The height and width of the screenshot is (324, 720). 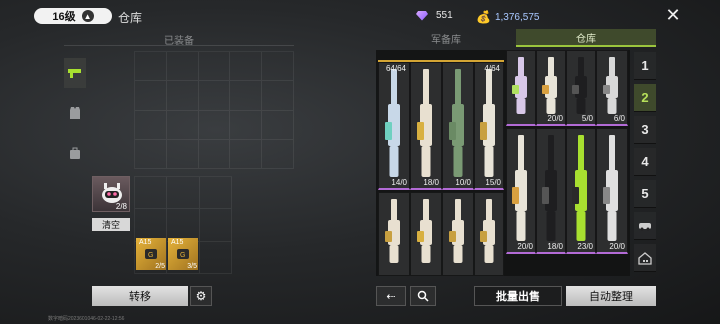 I want to click on weapon-ammo-count: 15/0, so click(x=493, y=182).